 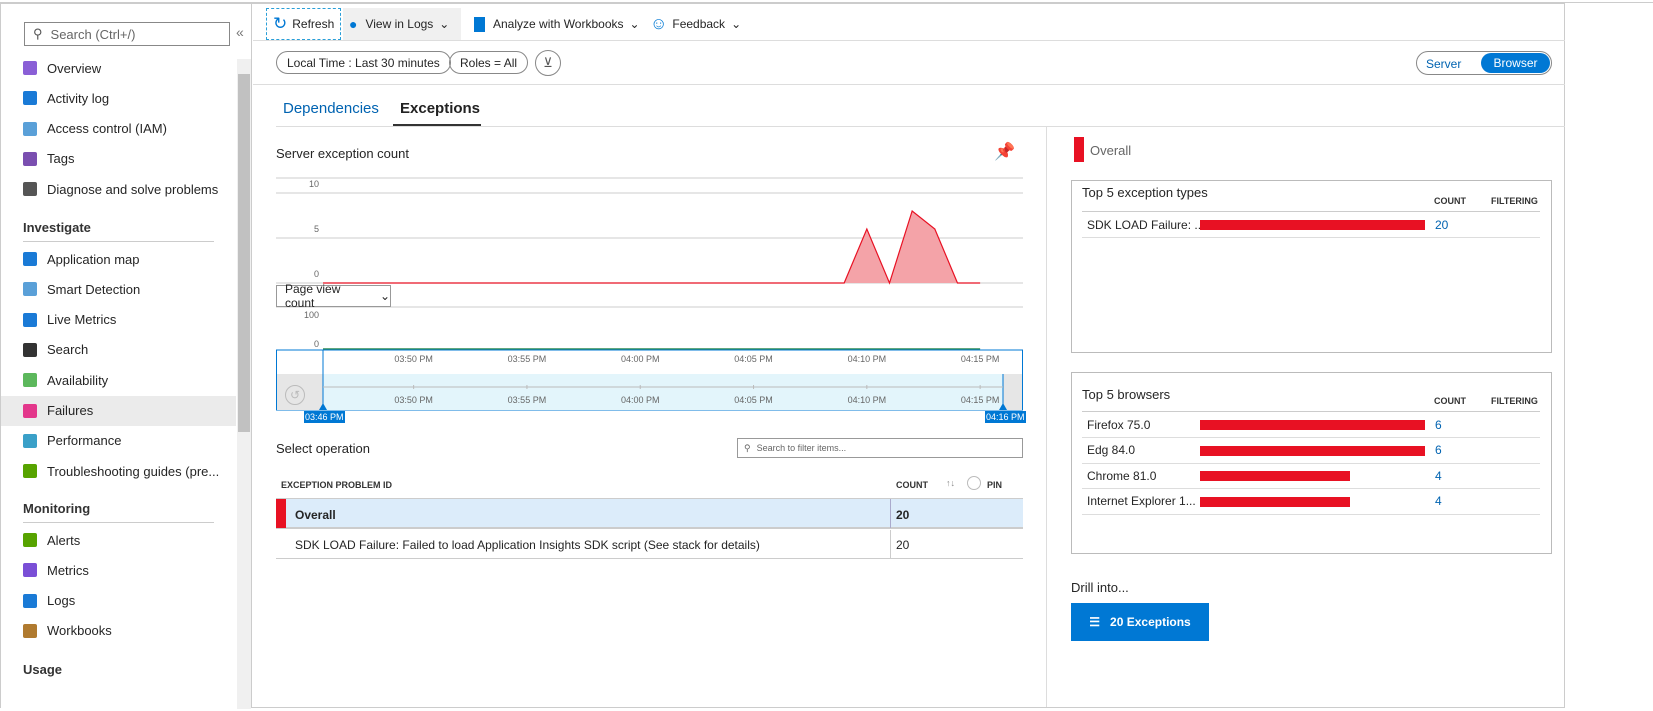 I want to click on list-item: Edg 84.0 6, so click(x=1311, y=451).